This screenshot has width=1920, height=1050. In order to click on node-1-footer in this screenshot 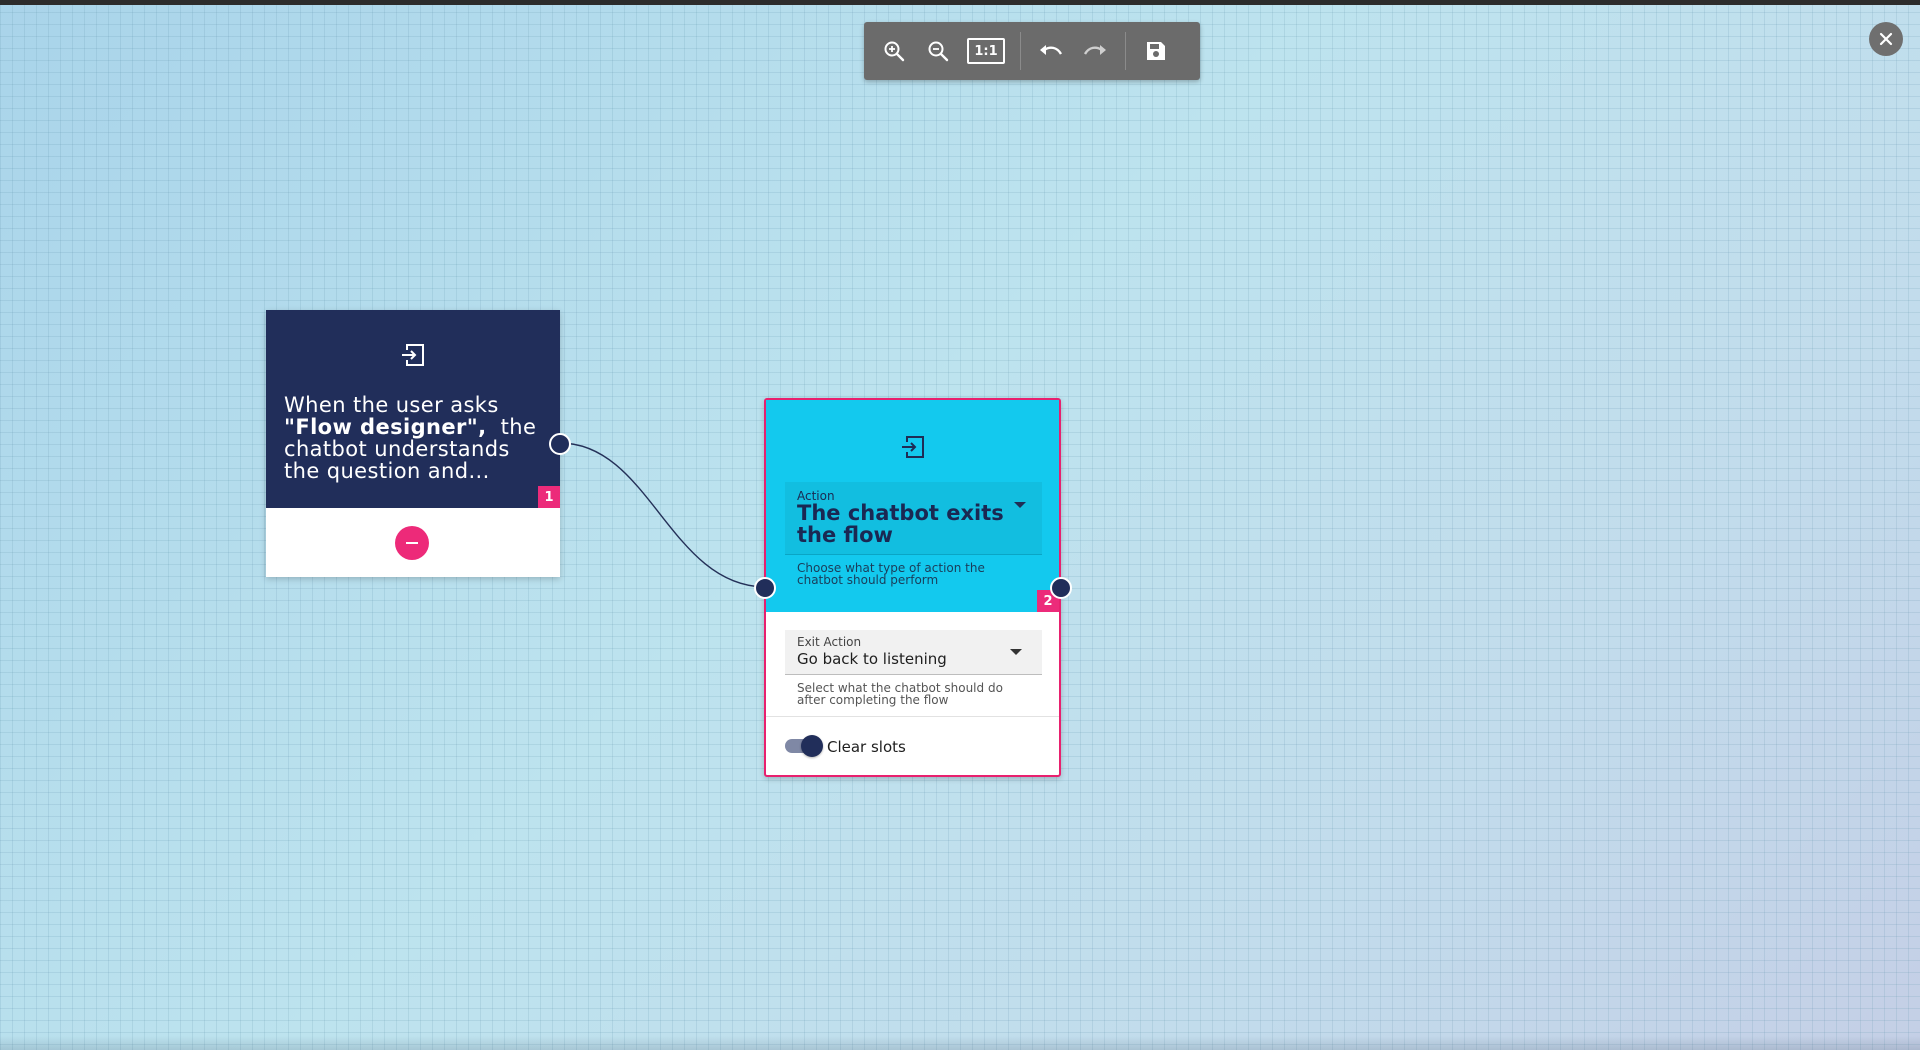, I will do `click(413, 542)`.